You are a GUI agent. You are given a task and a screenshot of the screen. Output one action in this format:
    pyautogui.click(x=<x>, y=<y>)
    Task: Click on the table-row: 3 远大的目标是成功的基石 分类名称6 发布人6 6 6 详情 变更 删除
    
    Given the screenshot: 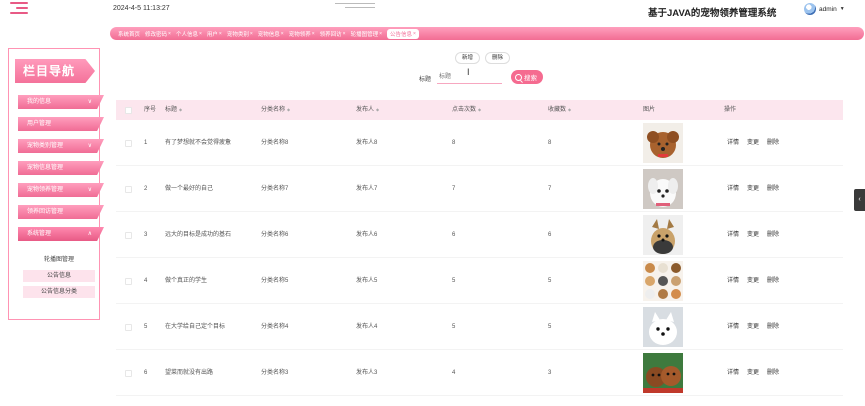 What is the action you would take?
    pyautogui.click(x=479, y=235)
    